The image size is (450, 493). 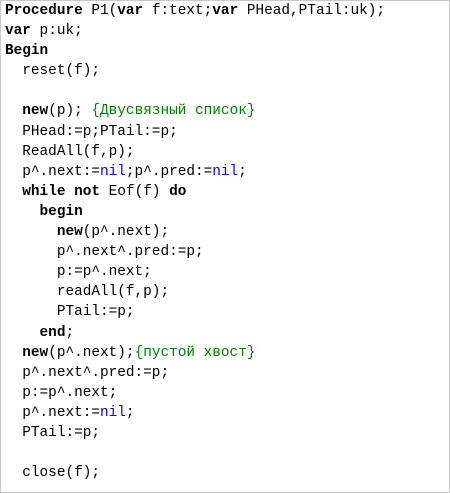 What do you see at coordinates (61, 211) in the screenshot?
I see `keyword-token: begin` at bounding box center [61, 211].